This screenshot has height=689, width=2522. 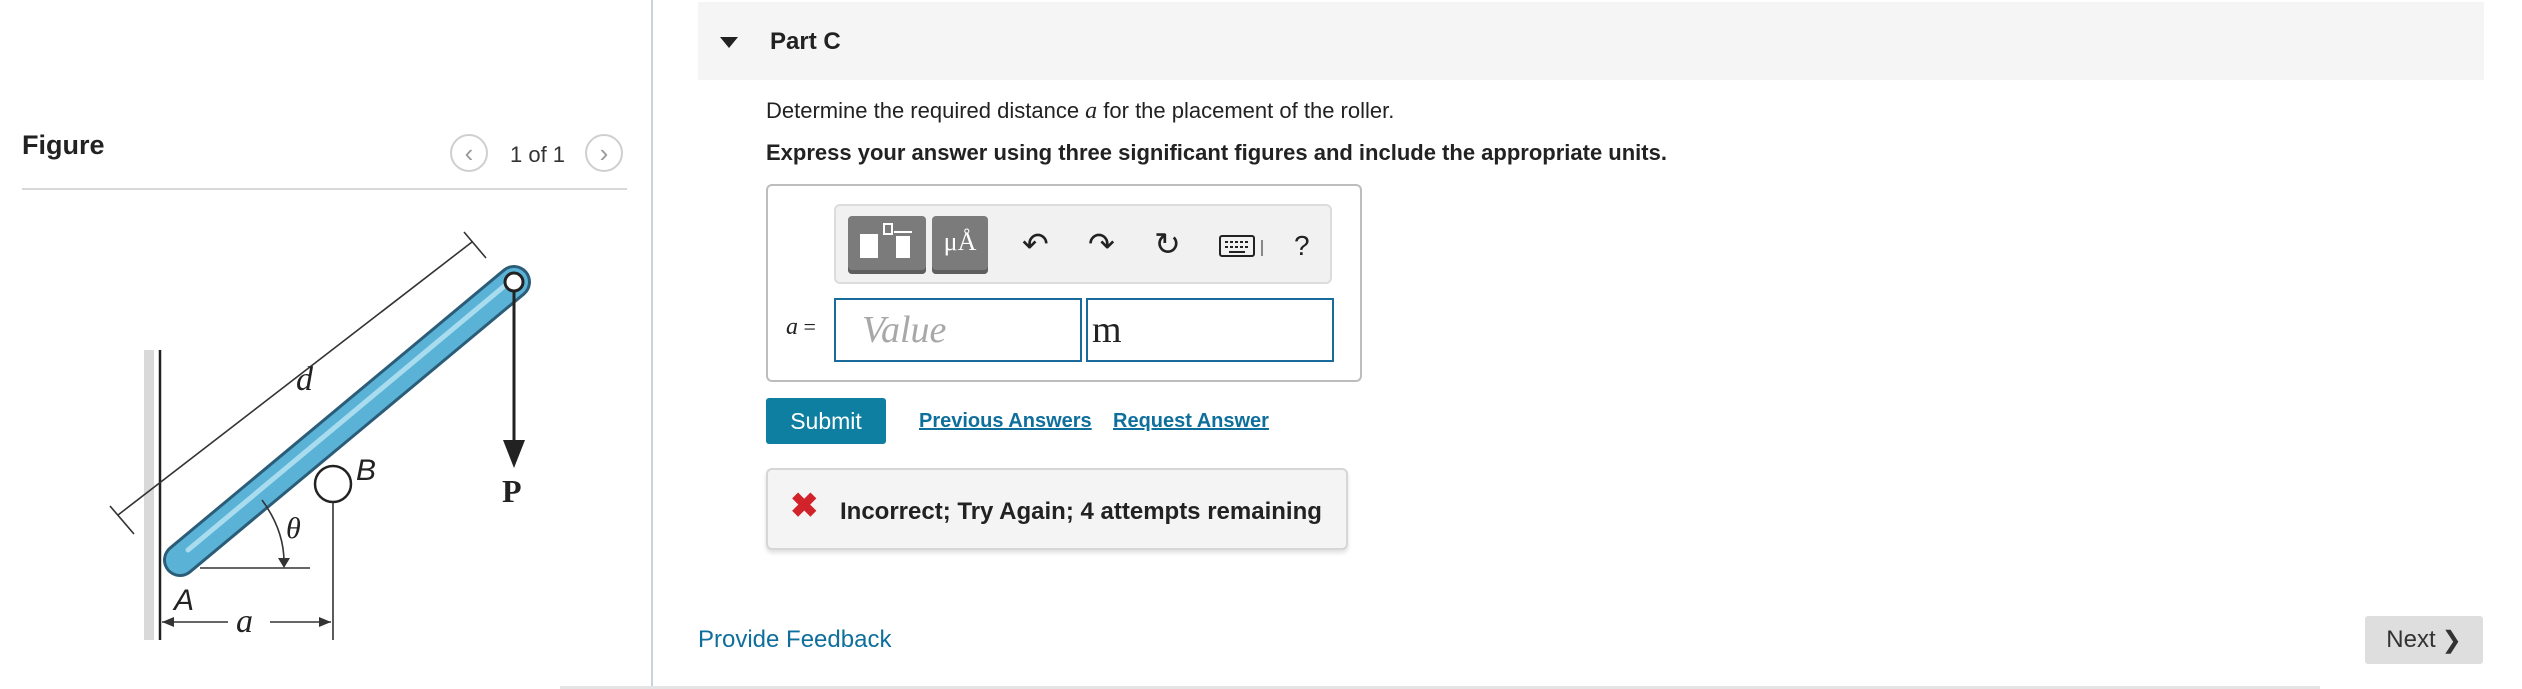 What do you see at coordinates (333, 484) in the screenshot?
I see `roller-b` at bounding box center [333, 484].